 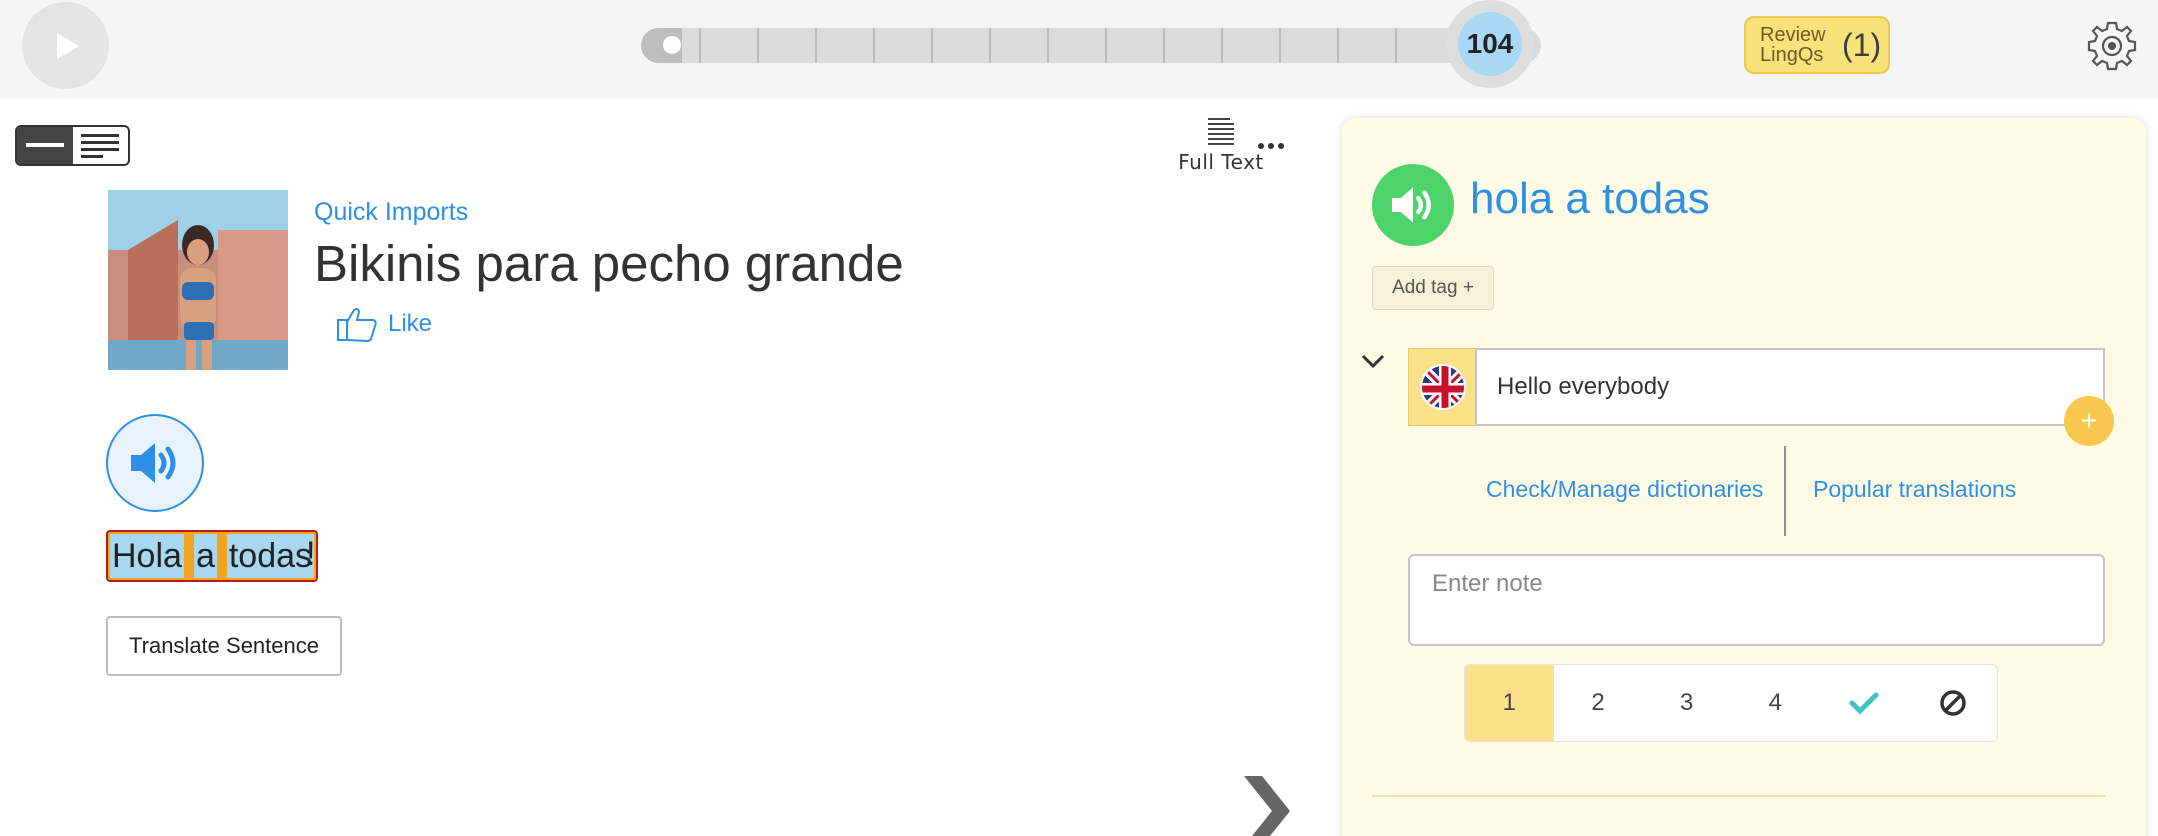 I want to click on more-options-button, so click(x=1271, y=146).